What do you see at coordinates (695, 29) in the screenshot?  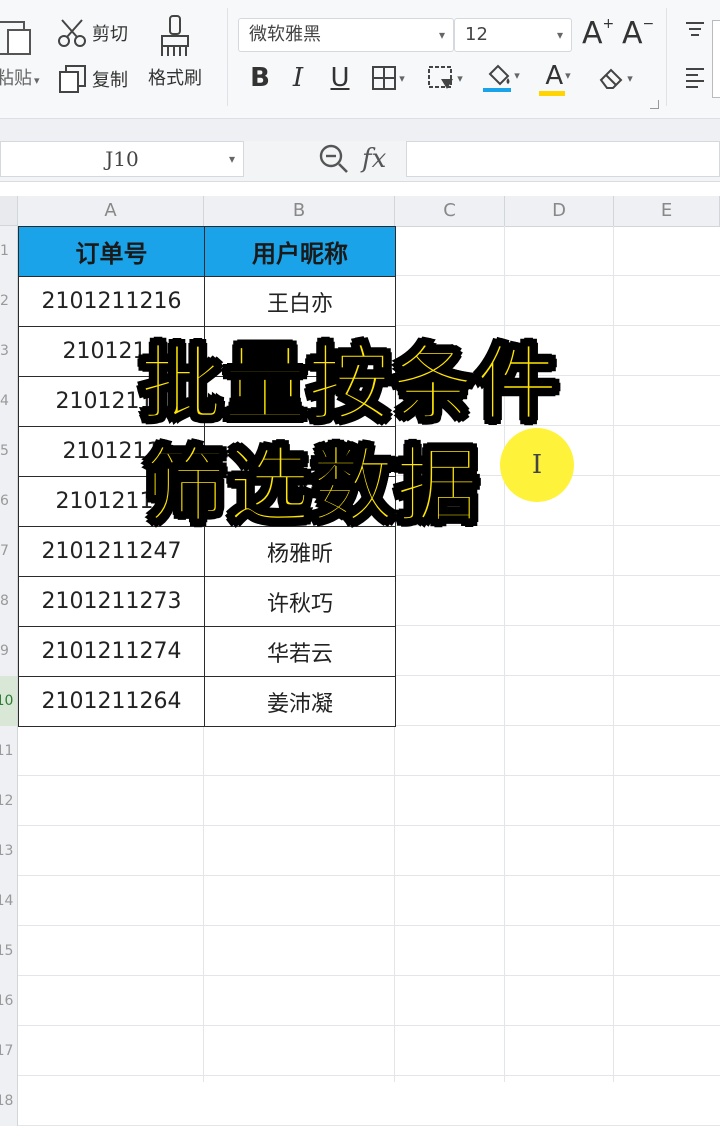 I see `align-top-icon` at bounding box center [695, 29].